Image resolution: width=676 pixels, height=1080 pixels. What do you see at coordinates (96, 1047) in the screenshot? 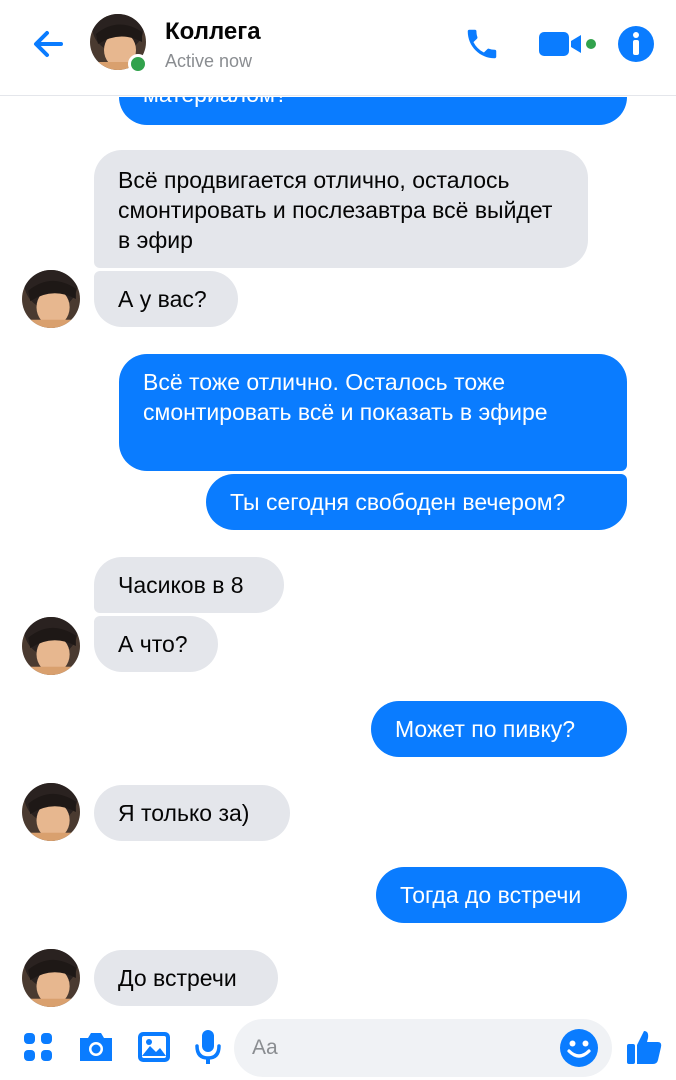
I see `camera-icon` at bounding box center [96, 1047].